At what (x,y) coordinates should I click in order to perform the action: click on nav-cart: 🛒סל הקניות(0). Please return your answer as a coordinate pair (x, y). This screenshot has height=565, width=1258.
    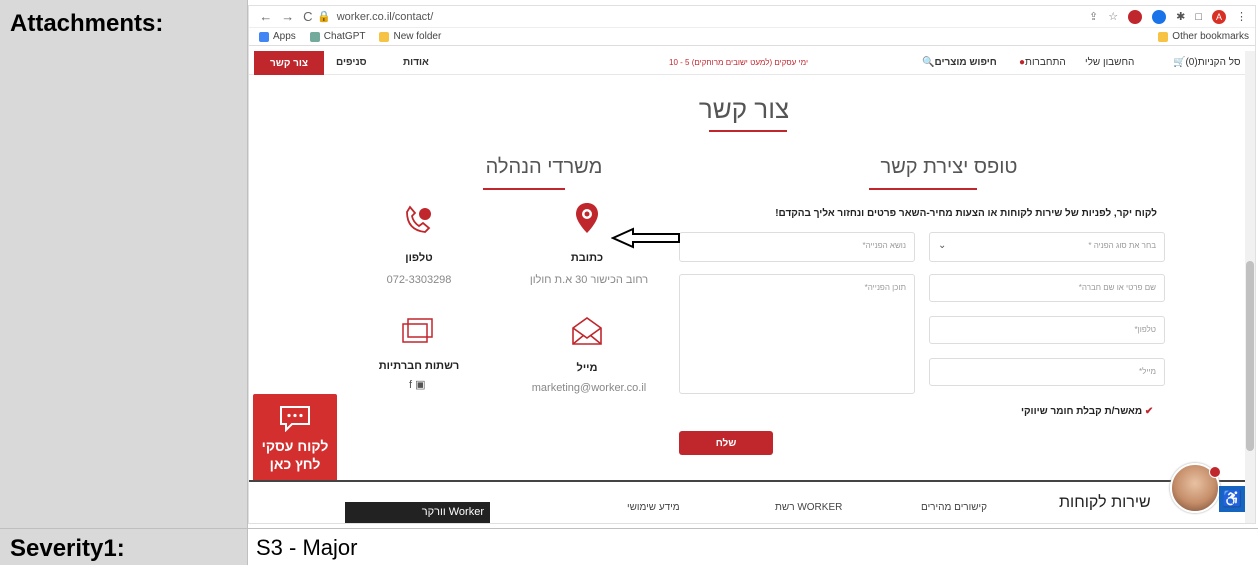
    Looking at the image, I should click on (1207, 62).